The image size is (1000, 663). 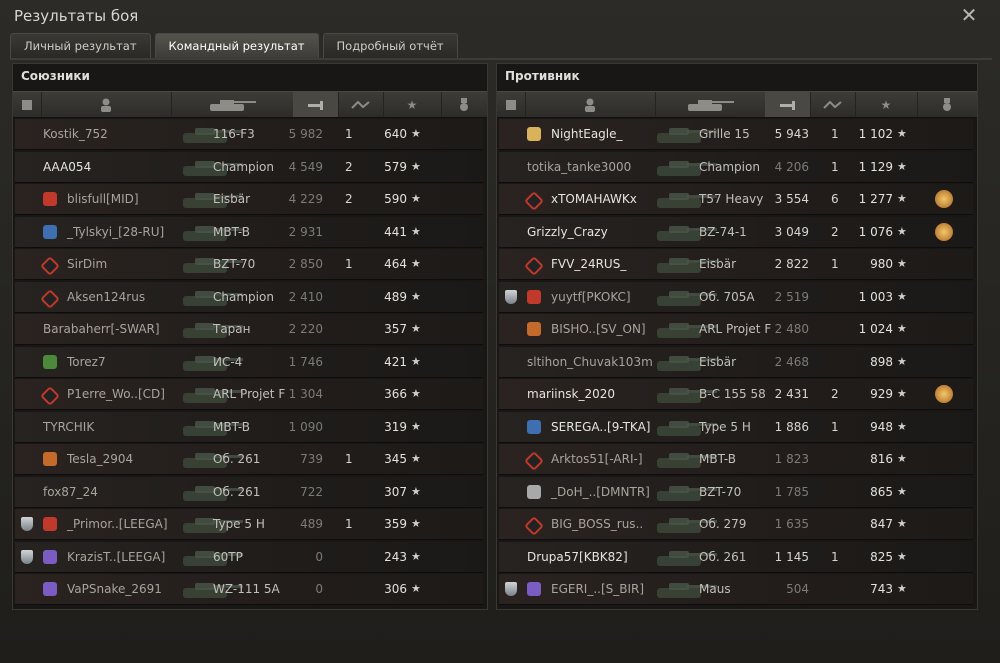 What do you see at coordinates (736, 557) in the screenshot?
I see `player-row: Drupa57[KBK82] Об. 261 1 145 1 825 ★` at bounding box center [736, 557].